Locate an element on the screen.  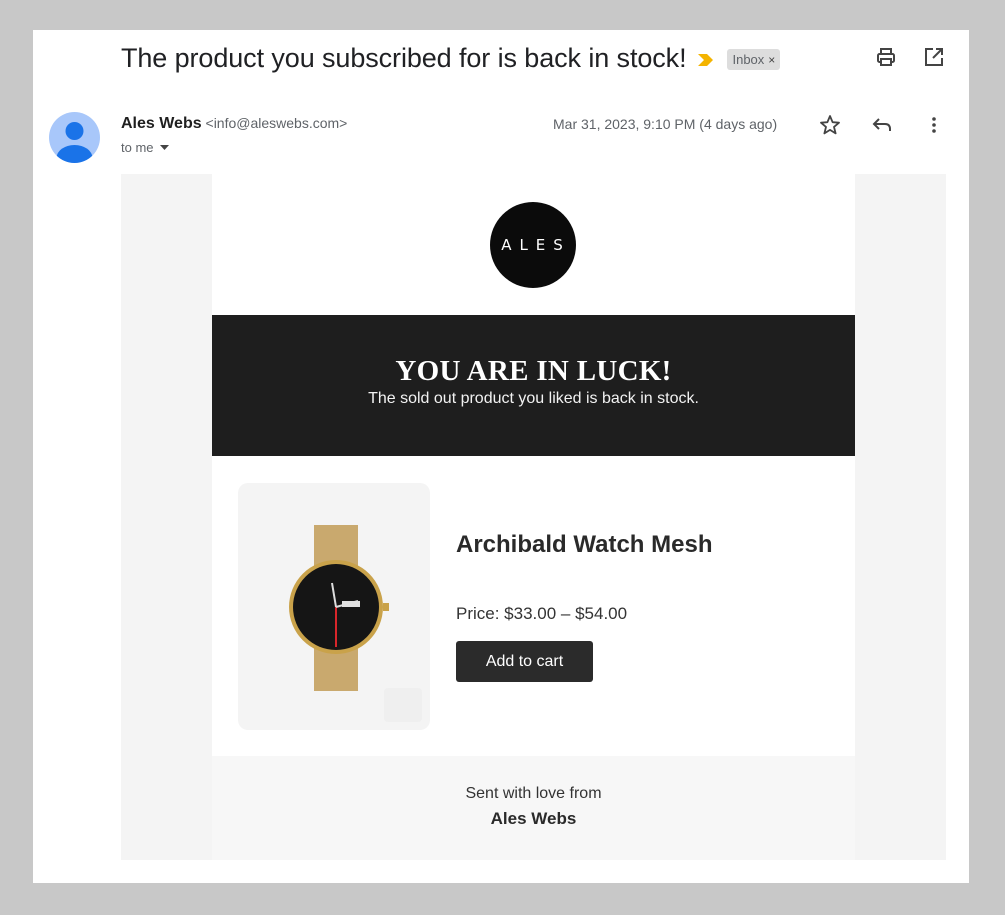
zoom-button is located at coordinates (403, 705).